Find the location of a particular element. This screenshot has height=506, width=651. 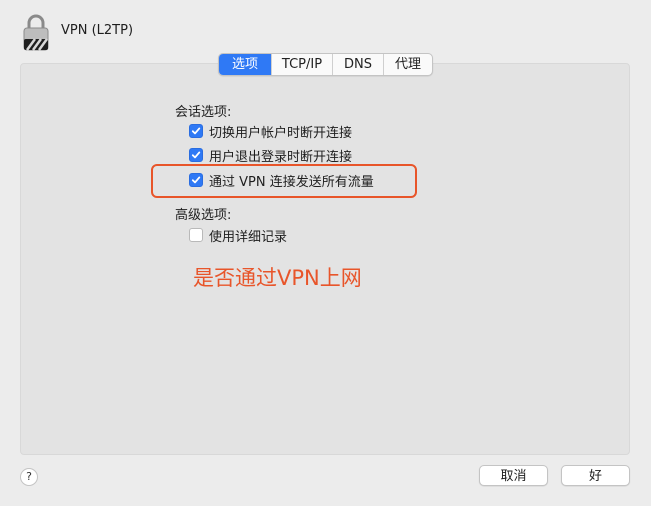

highlight-box is located at coordinates (284, 181).